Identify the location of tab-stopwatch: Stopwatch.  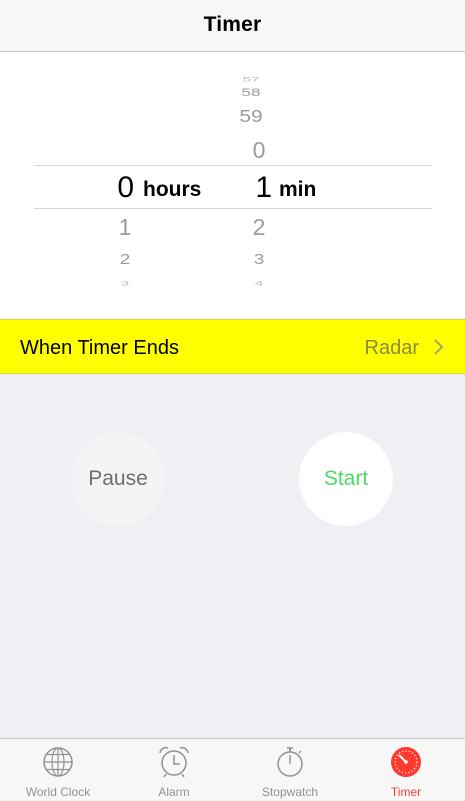
(290, 770).